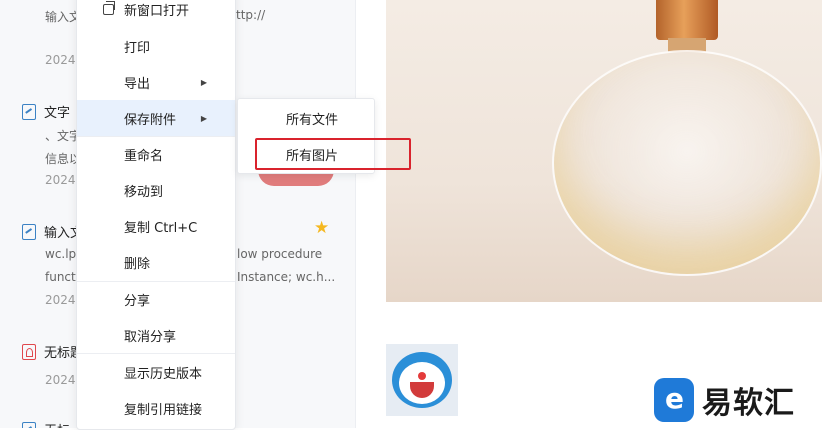  I want to click on menu-item-label: 删除, so click(137, 264).